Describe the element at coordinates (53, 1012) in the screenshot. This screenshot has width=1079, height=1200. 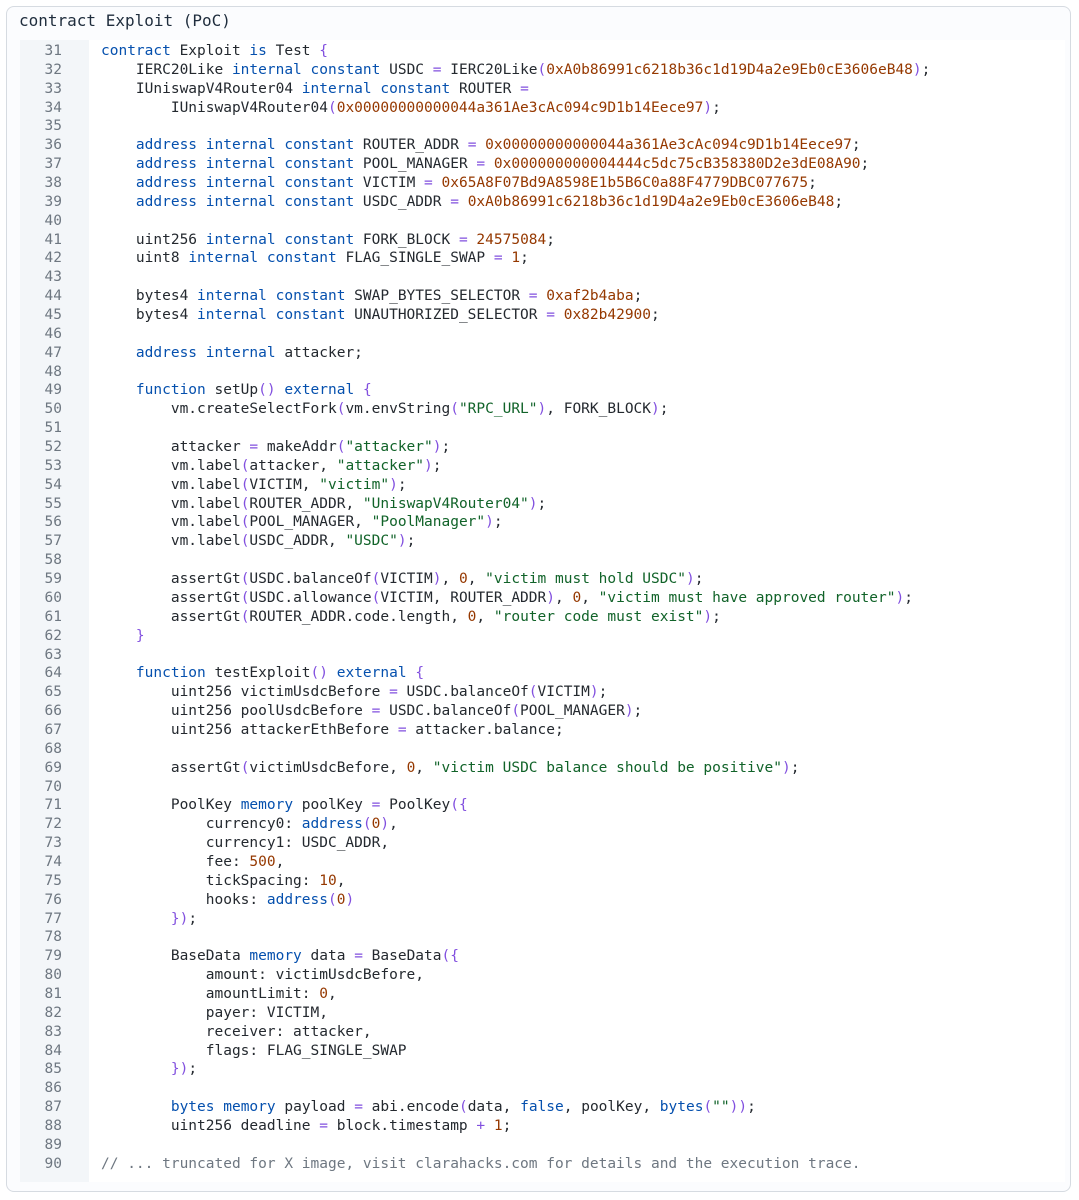
I see `line-number: 82` at that location.